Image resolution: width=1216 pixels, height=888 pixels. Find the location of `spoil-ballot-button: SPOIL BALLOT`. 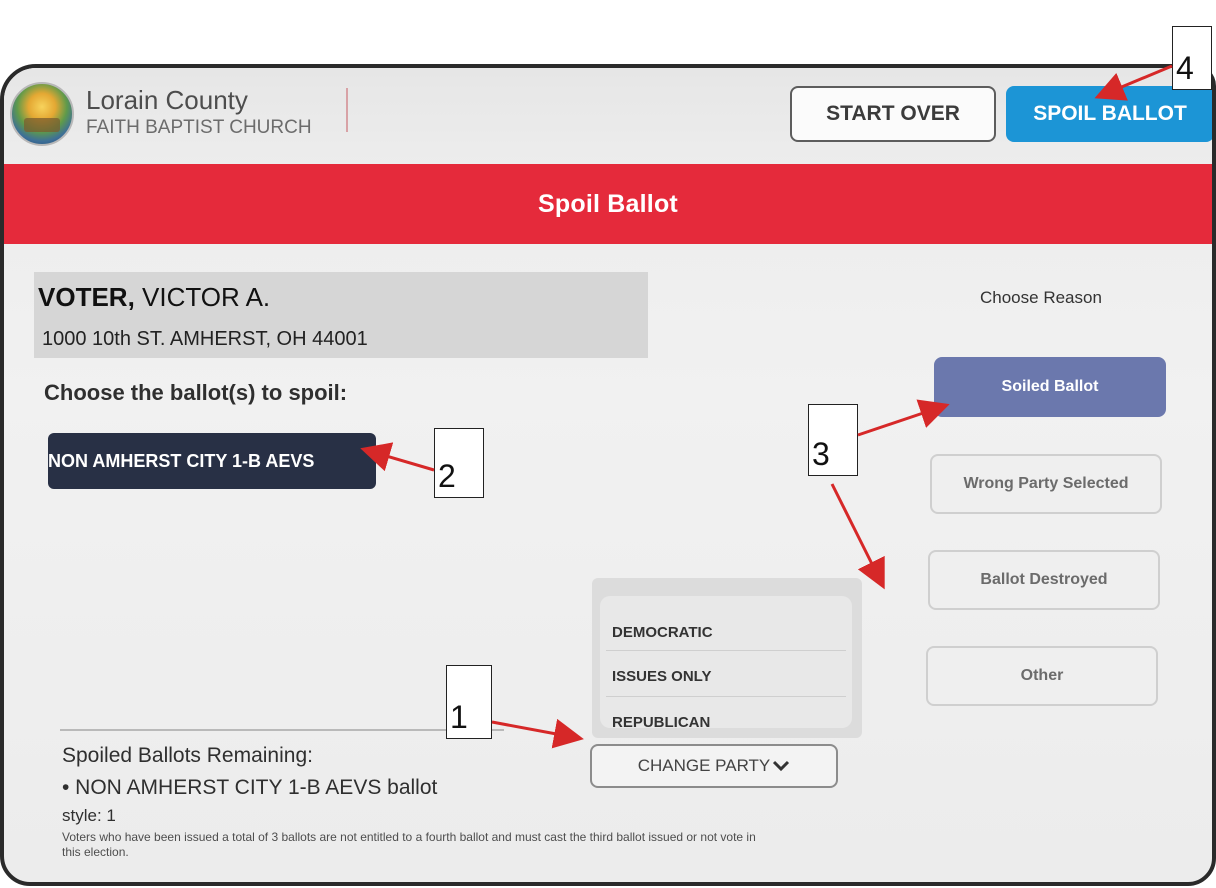

spoil-ballot-button: SPOIL BALLOT is located at coordinates (1109, 114).